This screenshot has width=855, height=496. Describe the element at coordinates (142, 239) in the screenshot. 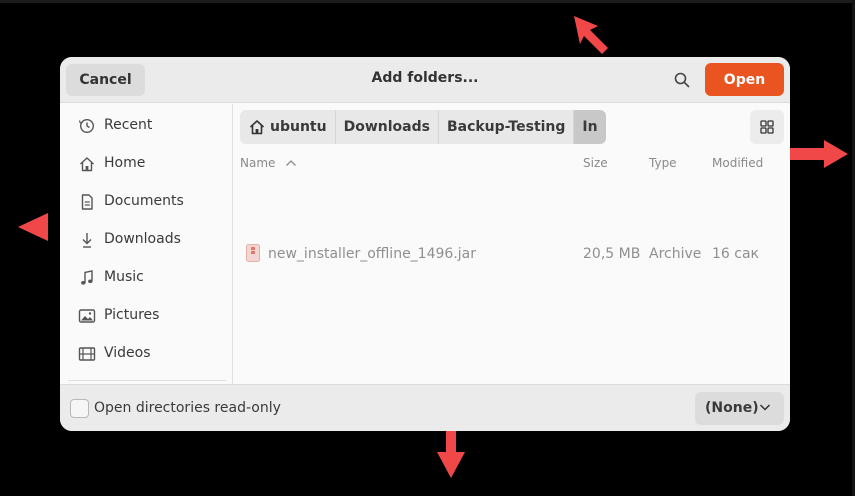

I see `sidebar-item-label: Downloads` at that location.